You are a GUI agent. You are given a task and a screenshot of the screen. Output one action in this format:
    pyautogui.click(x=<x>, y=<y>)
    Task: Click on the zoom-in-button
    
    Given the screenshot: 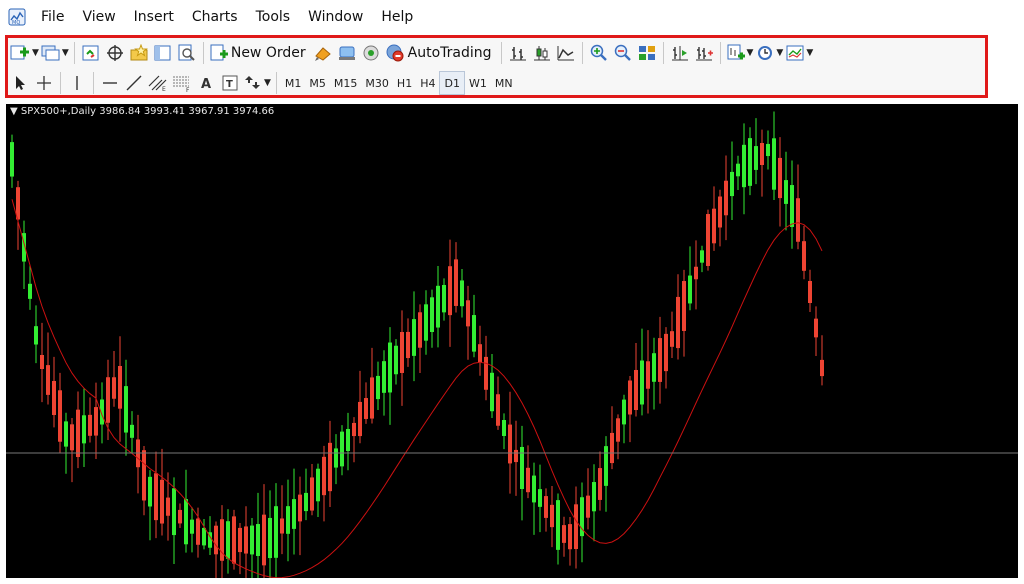 What is the action you would take?
    pyautogui.click(x=599, y=53)
    